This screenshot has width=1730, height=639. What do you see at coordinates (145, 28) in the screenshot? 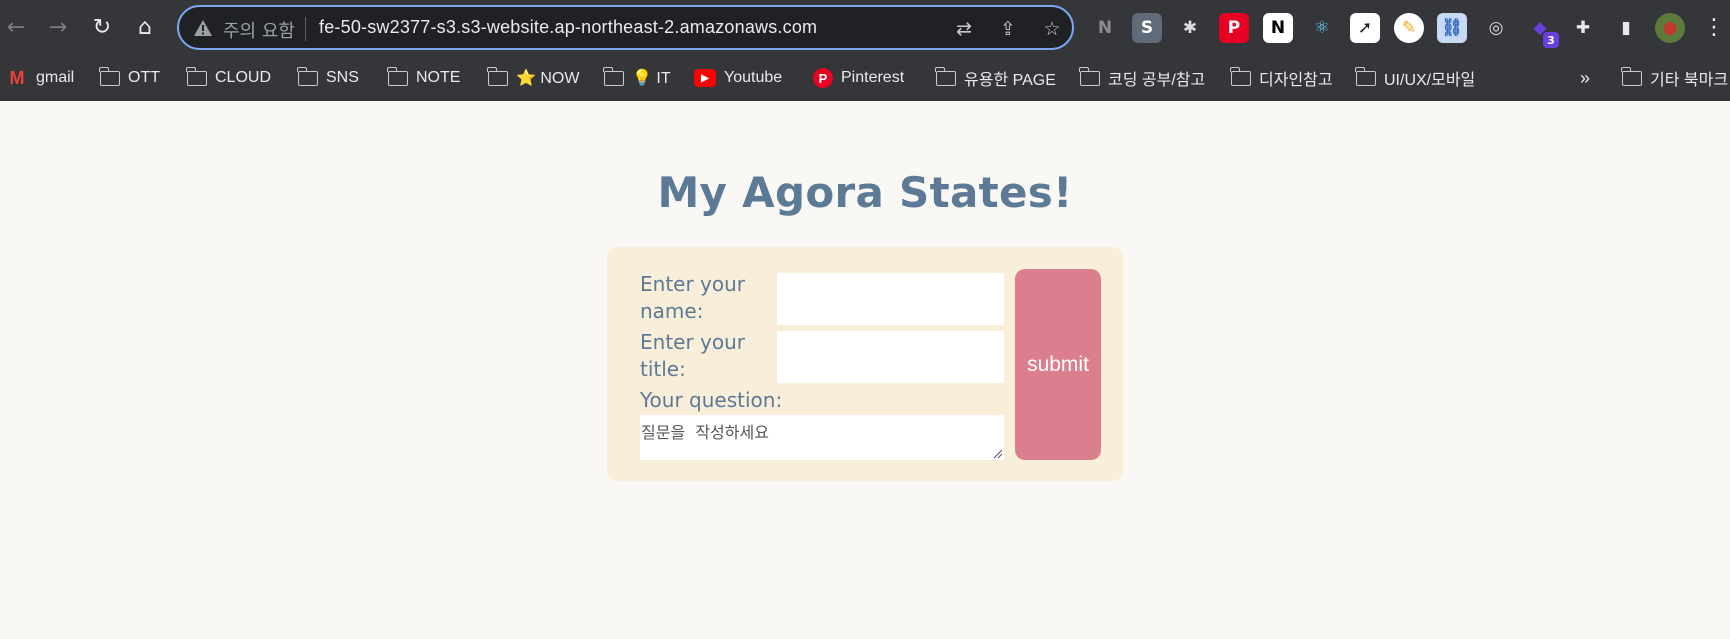
I see `home-icon: ⌂` at bounding box center [145, 28].